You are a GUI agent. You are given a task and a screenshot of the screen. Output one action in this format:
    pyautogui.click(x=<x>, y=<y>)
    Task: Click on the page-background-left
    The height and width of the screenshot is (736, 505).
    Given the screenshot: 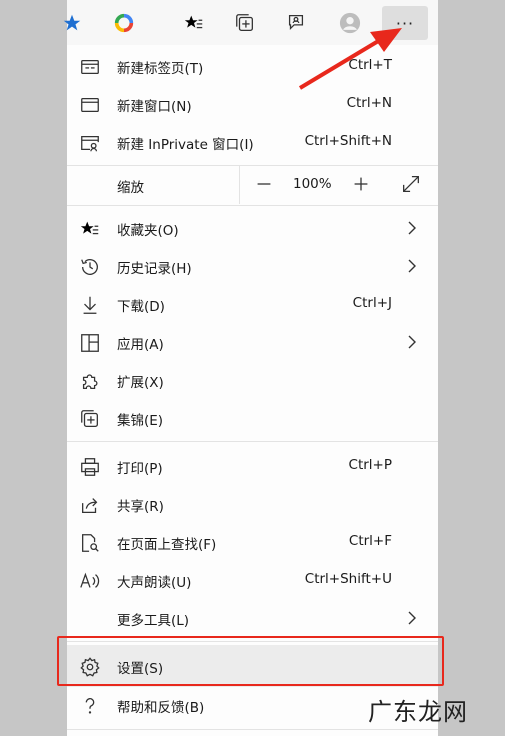 What is the action you would take?
    pyautogui.click(x=33, y=368)
    